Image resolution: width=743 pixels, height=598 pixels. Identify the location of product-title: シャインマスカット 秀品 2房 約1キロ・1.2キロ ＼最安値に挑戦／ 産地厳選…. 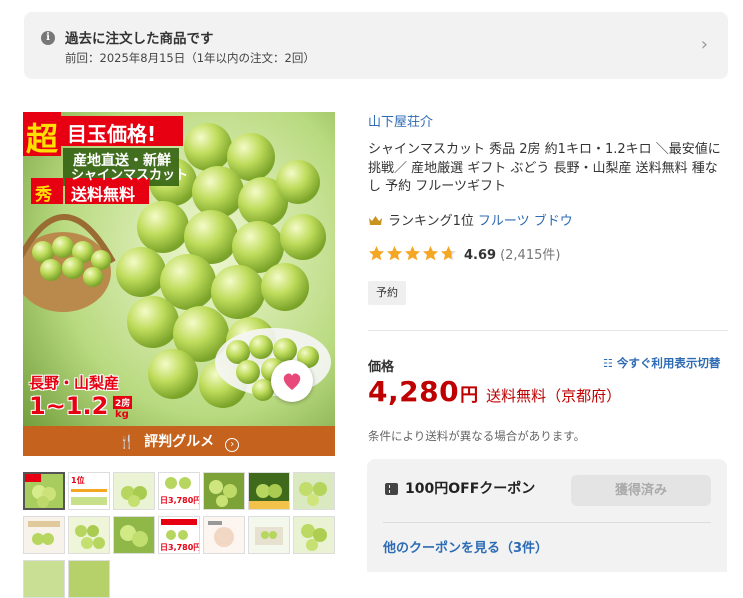
(544, 168).